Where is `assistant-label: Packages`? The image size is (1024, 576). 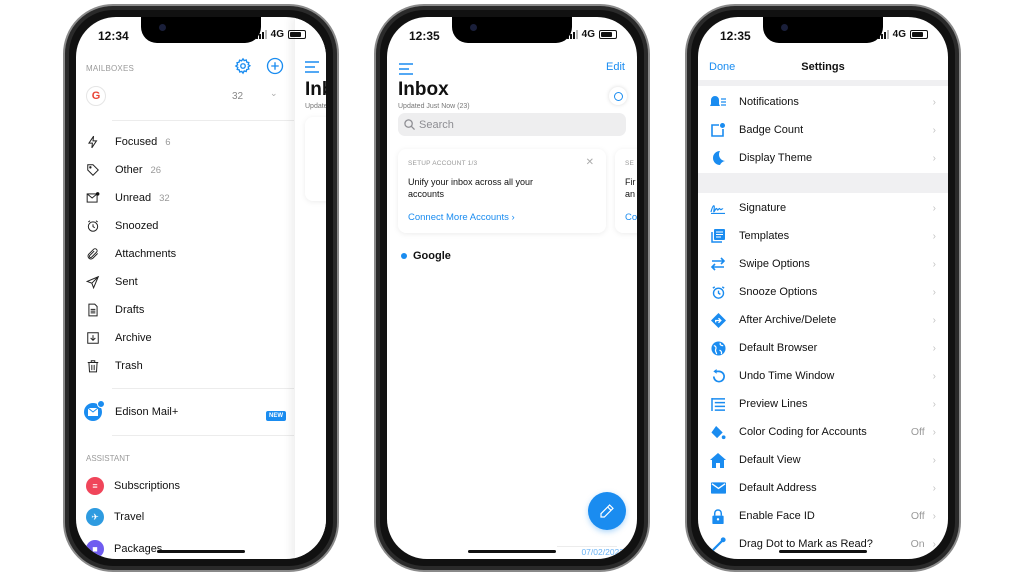
assistant-label: Packages is located at coordinates (138, 549).